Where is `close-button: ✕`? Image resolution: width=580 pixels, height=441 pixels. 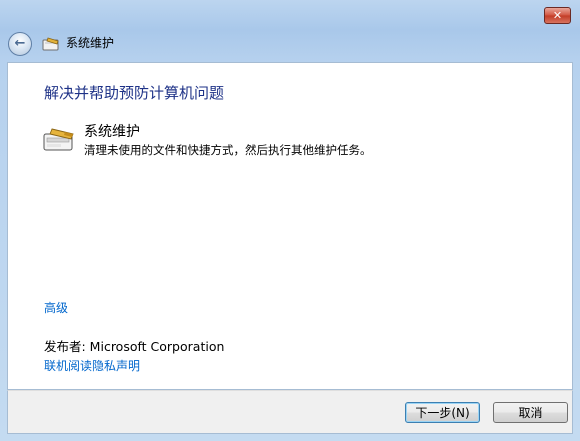 close-button: ✕ is located at coordinates (557, 15).